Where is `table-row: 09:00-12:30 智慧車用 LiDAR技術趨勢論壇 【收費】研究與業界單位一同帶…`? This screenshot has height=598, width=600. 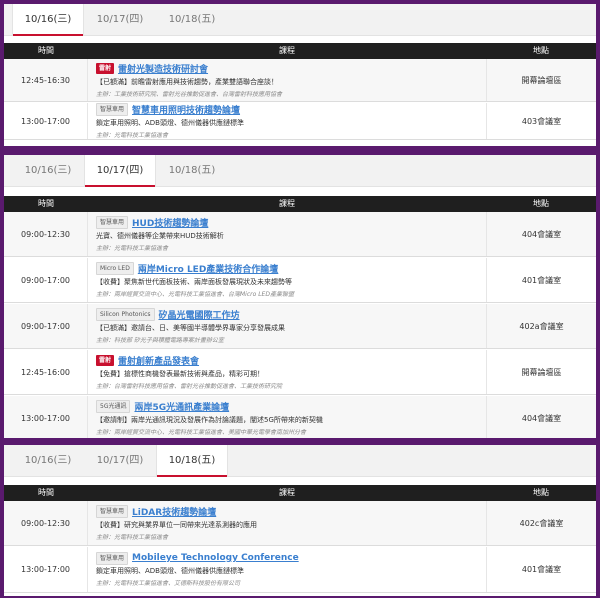
table-row: 09:00-12:30 智慧車用 LiDAR技術趨勢論壇 【收費】研究與業界單位一同帶… is located at coordinates (300, 523).